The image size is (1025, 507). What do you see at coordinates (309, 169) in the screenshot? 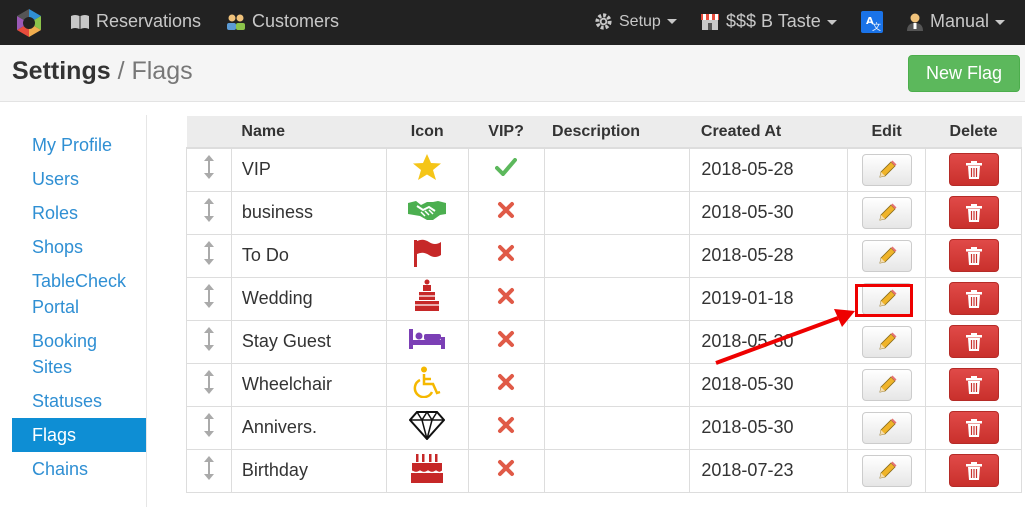
I see `flag-name: VIP` at bounding box center [309, 169].